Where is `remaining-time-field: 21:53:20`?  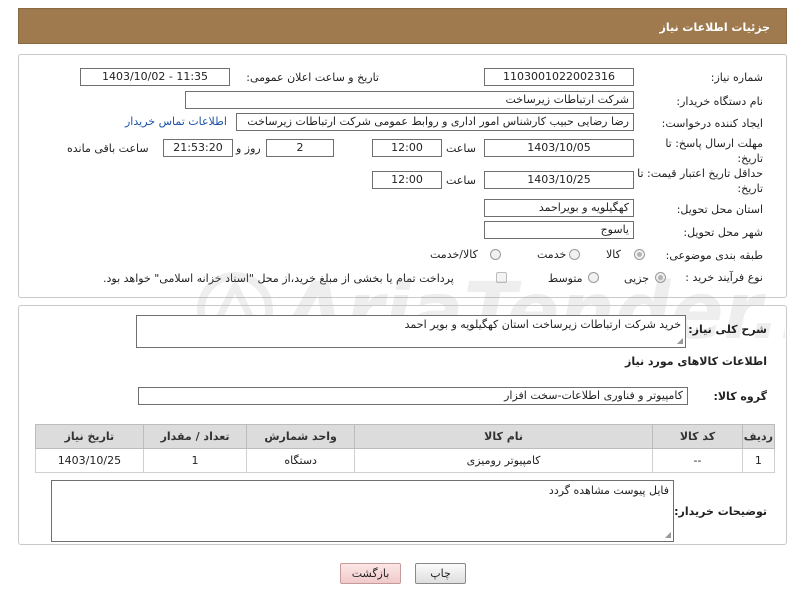 remaining-time-field: 21:53:20 is located at coordinates (198, 148).